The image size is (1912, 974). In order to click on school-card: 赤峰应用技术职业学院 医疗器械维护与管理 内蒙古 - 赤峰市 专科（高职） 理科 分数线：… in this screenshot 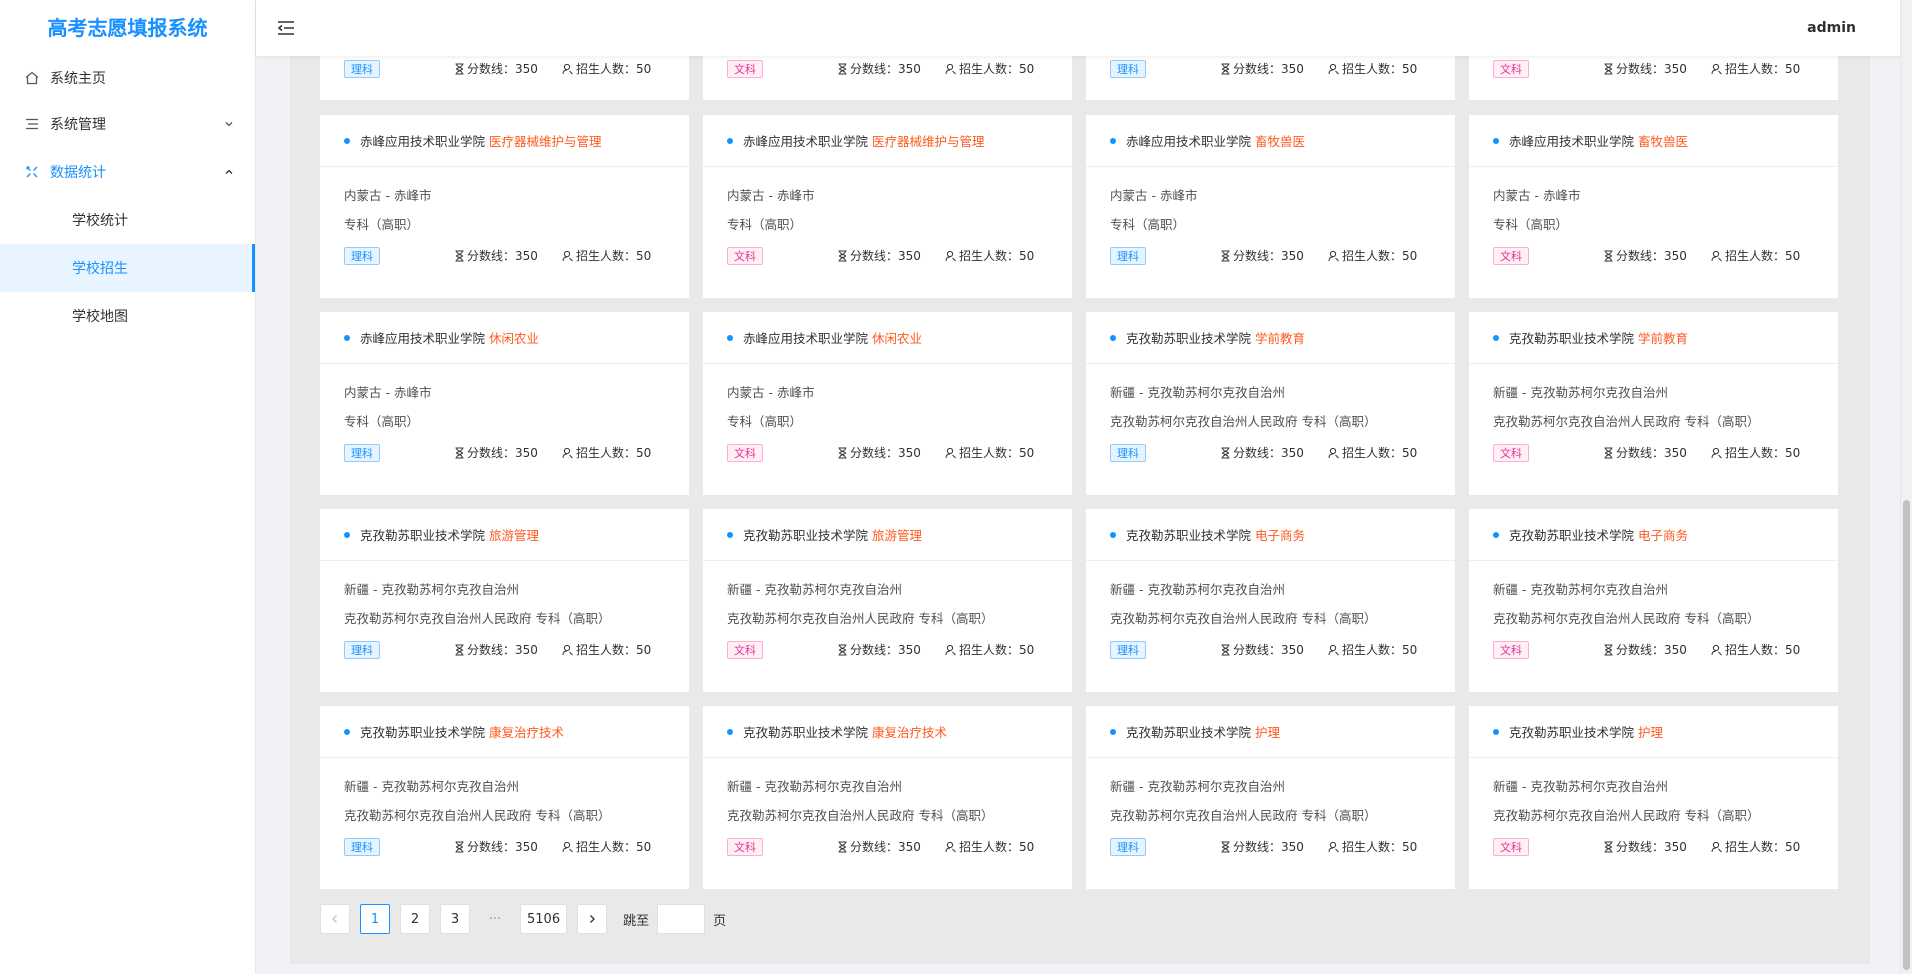, I will do `click(504, 206)`.